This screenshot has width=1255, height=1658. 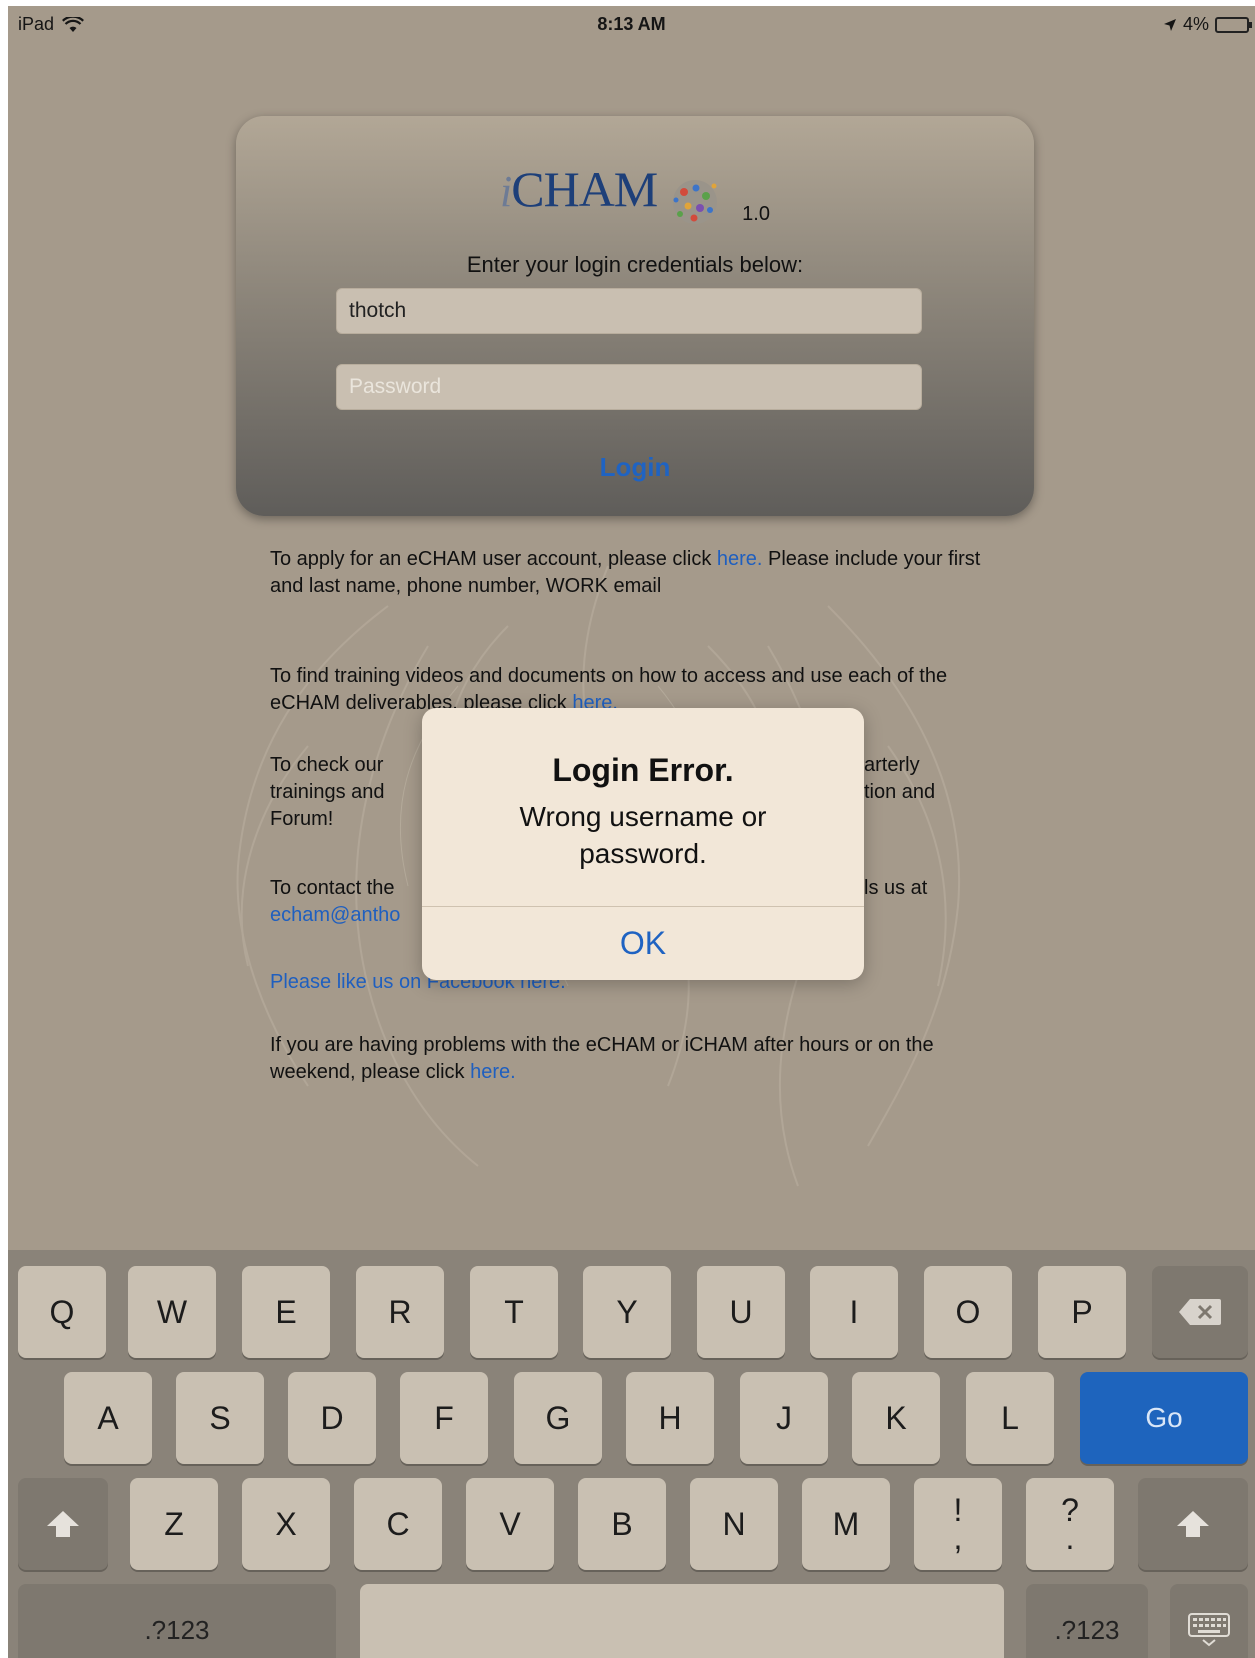 What do you see at coordinates (622, 1524) in the screenshot?
I see `key-b: B` at bounding box center [622, 1524].